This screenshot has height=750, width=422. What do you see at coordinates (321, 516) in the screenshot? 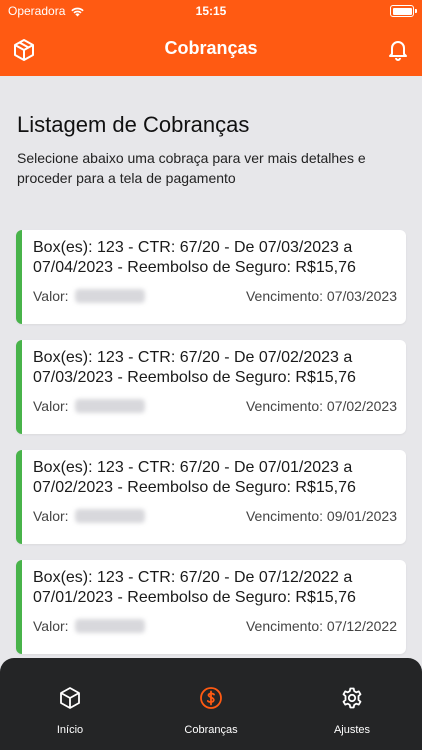
I see `charge-due-date: Vencimento: 09/01/2023` at bounding box center [321, 516].